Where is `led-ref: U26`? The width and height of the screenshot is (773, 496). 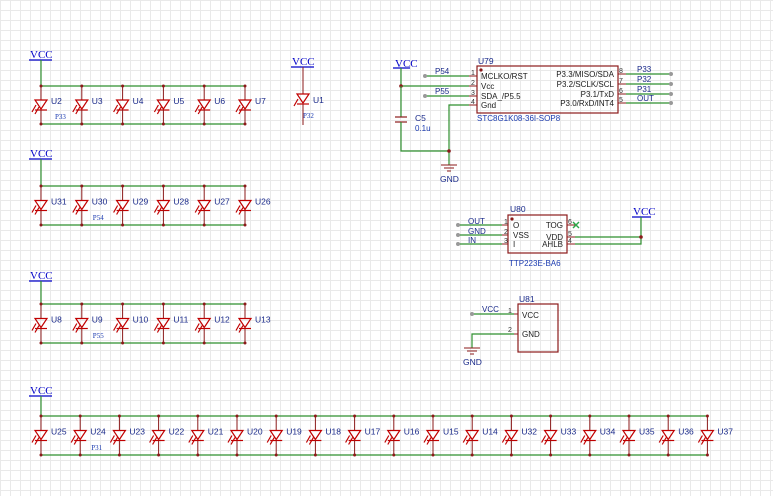 led-ref: U26 is located at coordinates (263, 202).